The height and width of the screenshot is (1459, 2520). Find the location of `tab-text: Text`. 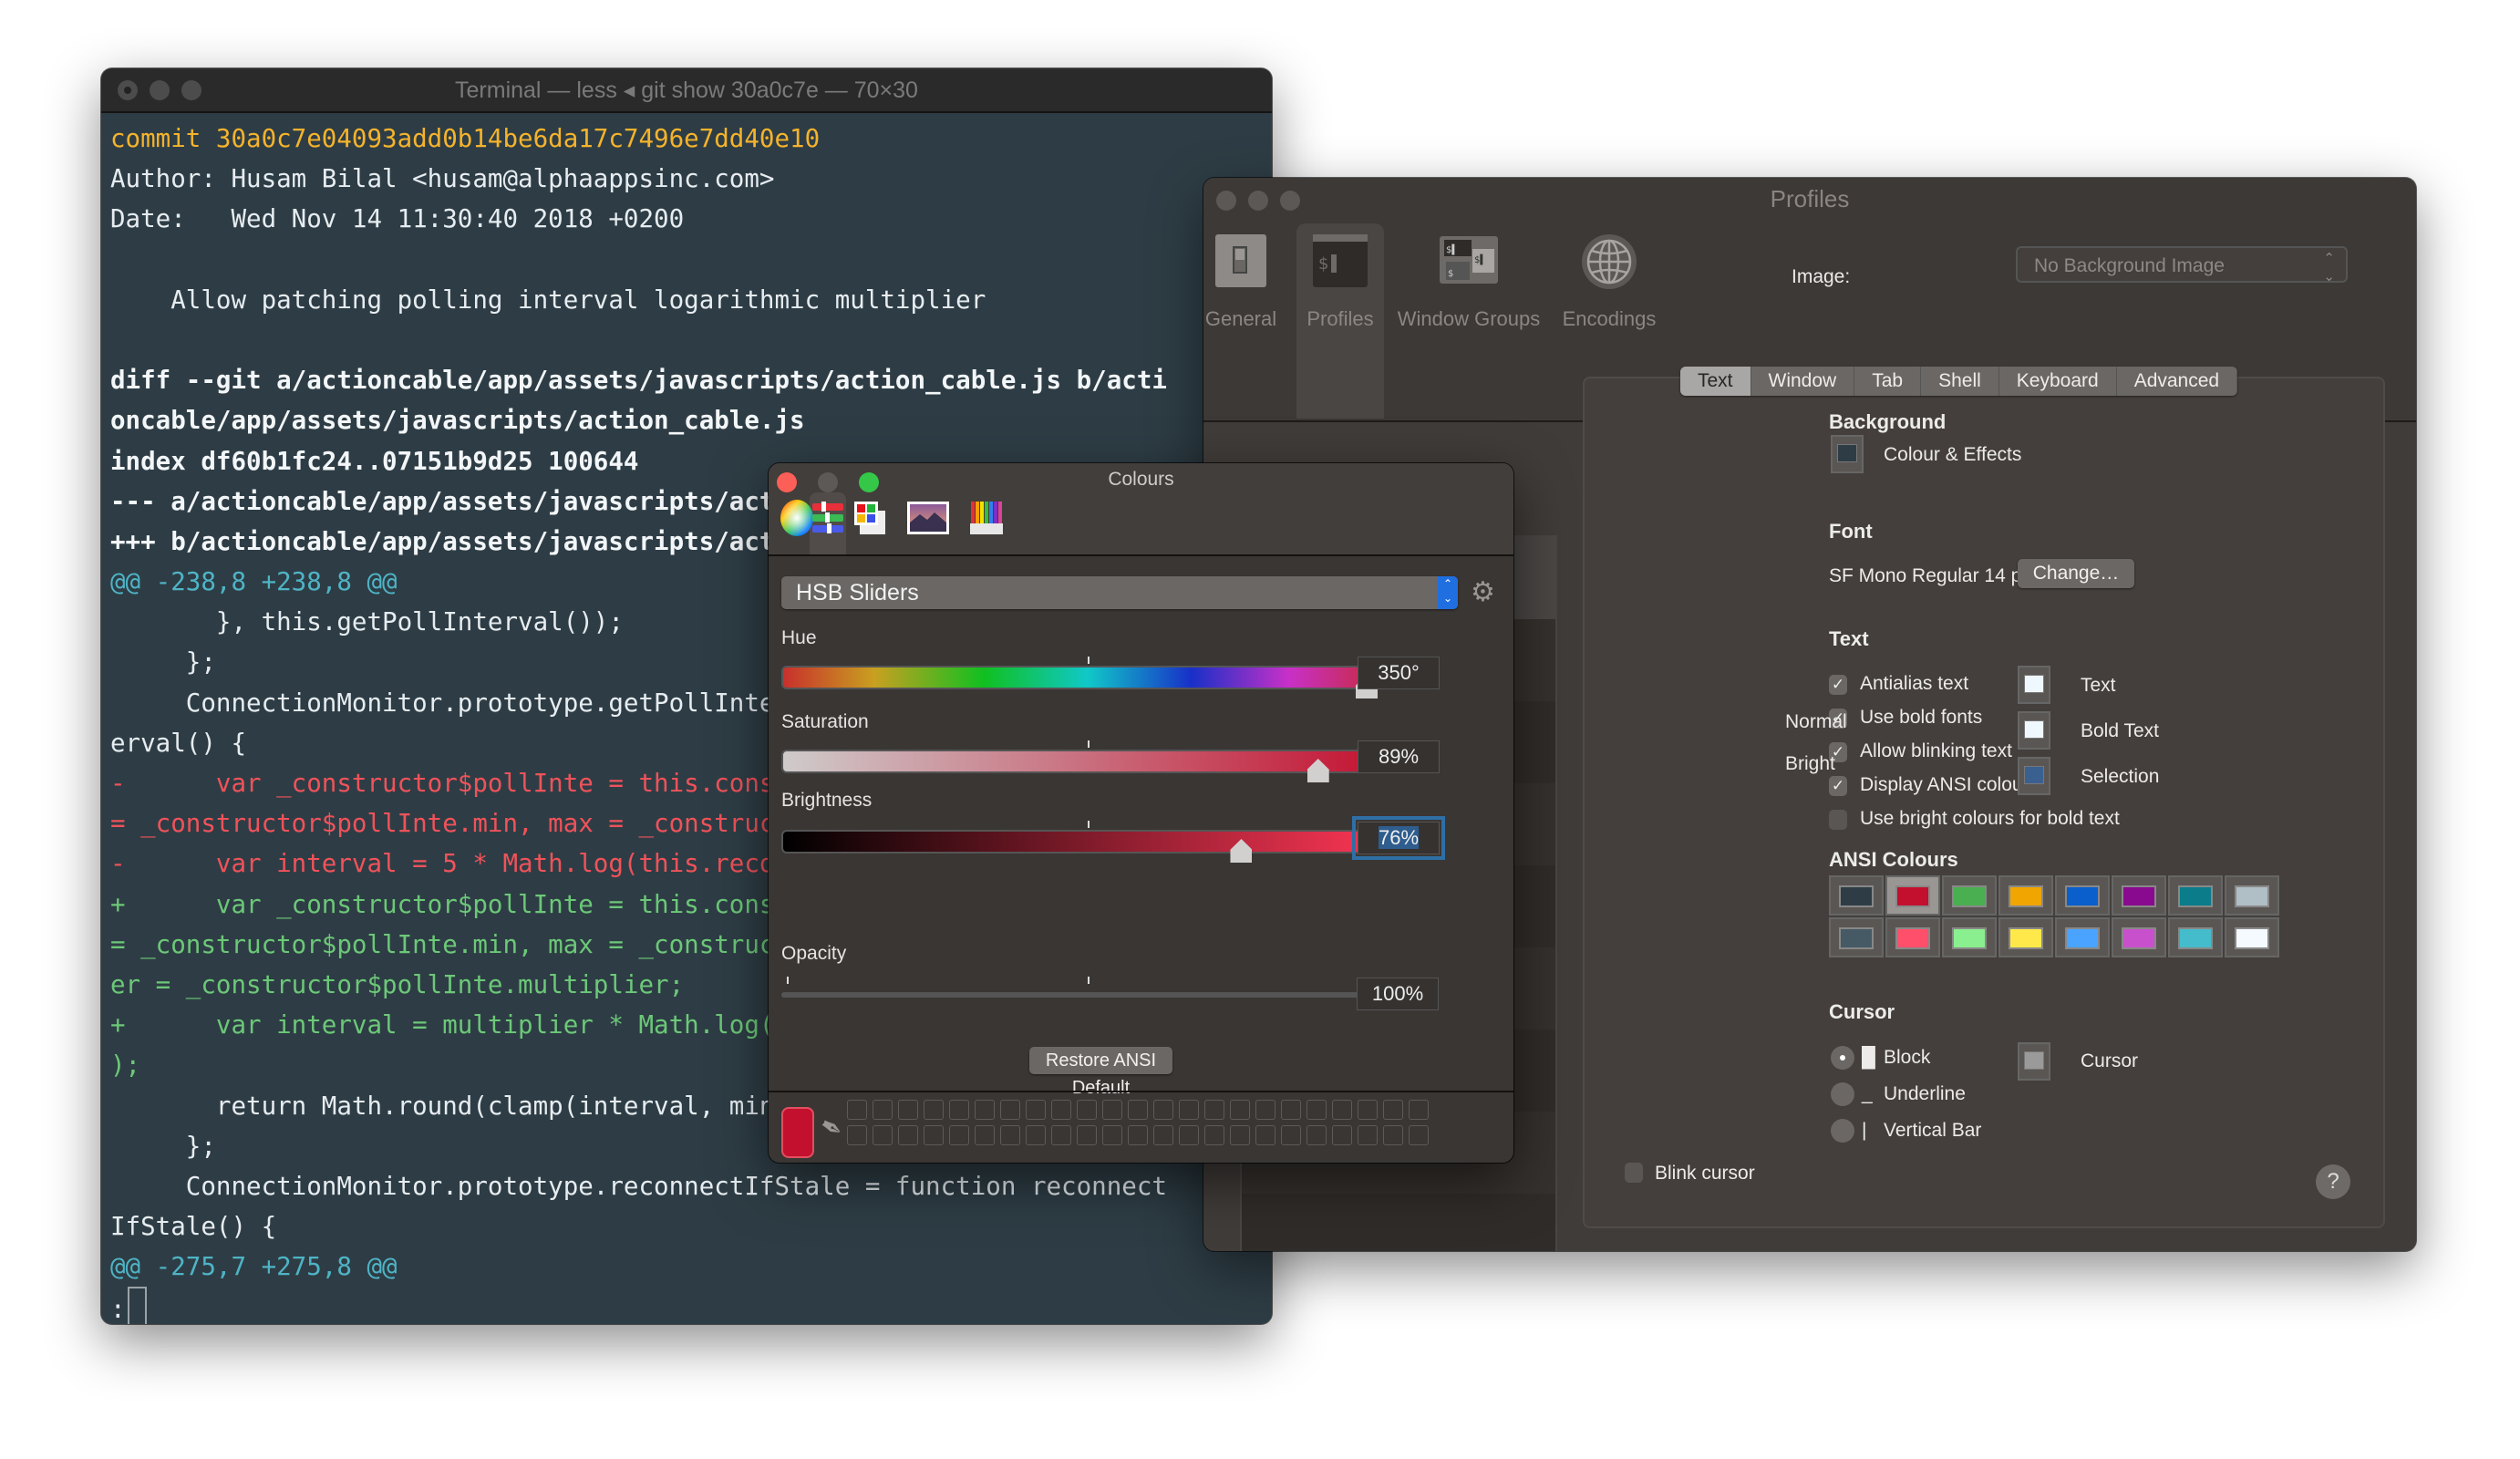

tab-text: Text is located at coordinates (1715, 381).